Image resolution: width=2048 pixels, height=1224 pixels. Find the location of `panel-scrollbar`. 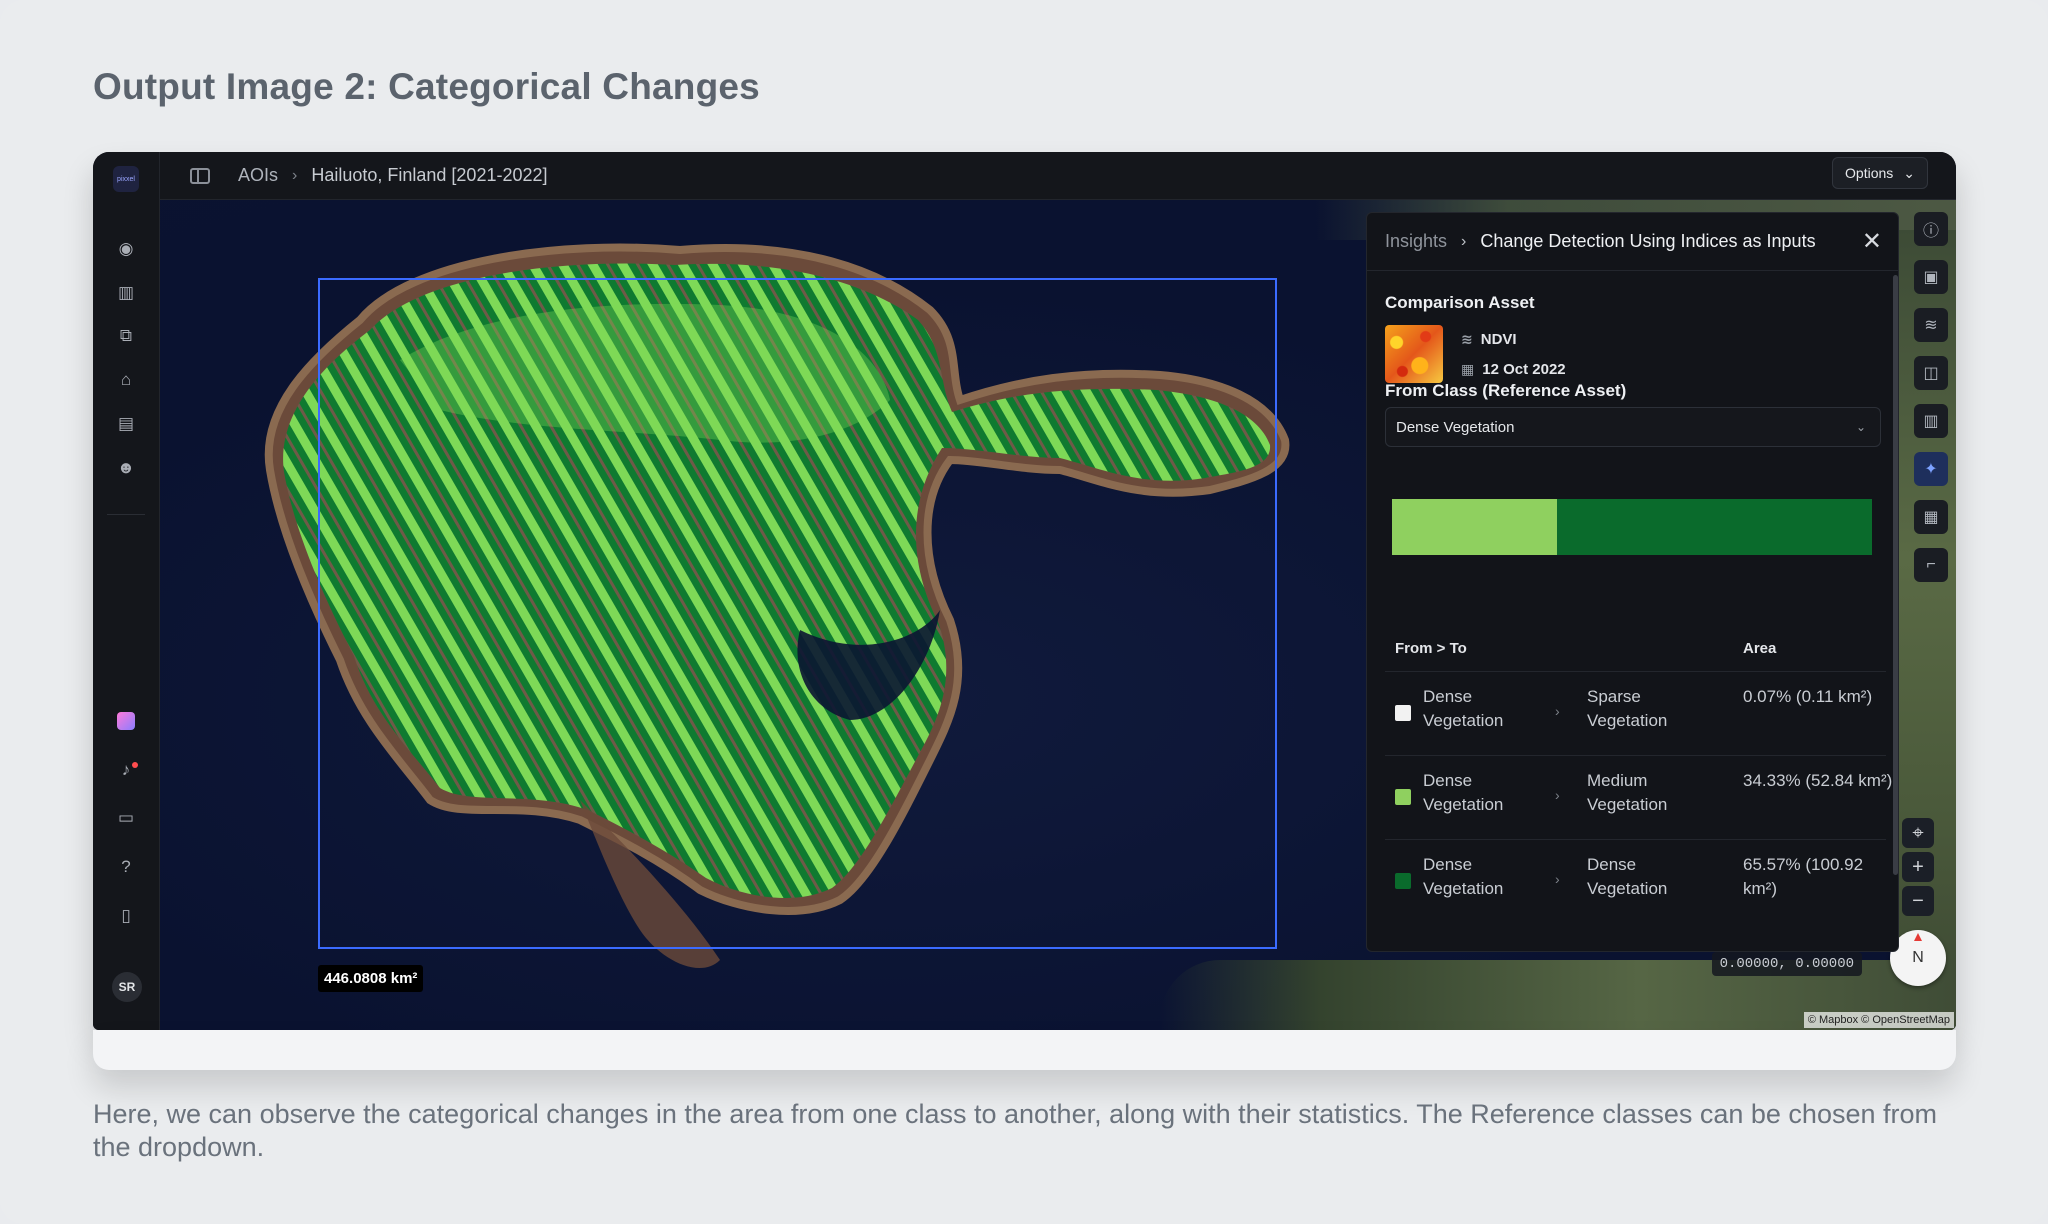

panel-scrollbar is located at coordinates (1895, 575).